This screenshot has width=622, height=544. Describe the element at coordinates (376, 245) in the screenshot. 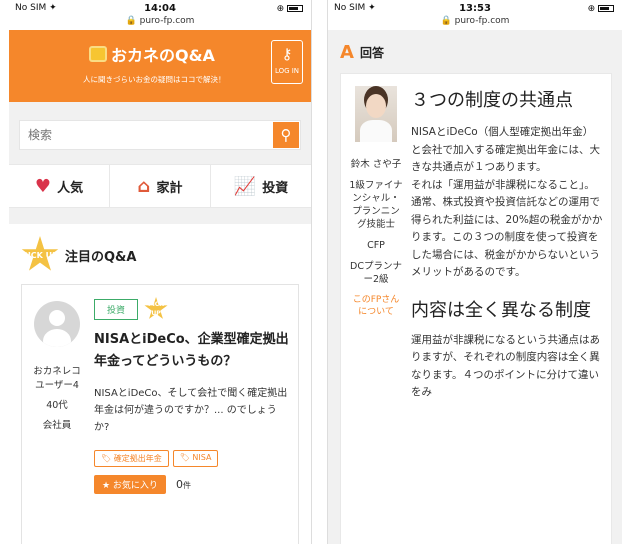

I see `fp-qualification: CFP` at that location.